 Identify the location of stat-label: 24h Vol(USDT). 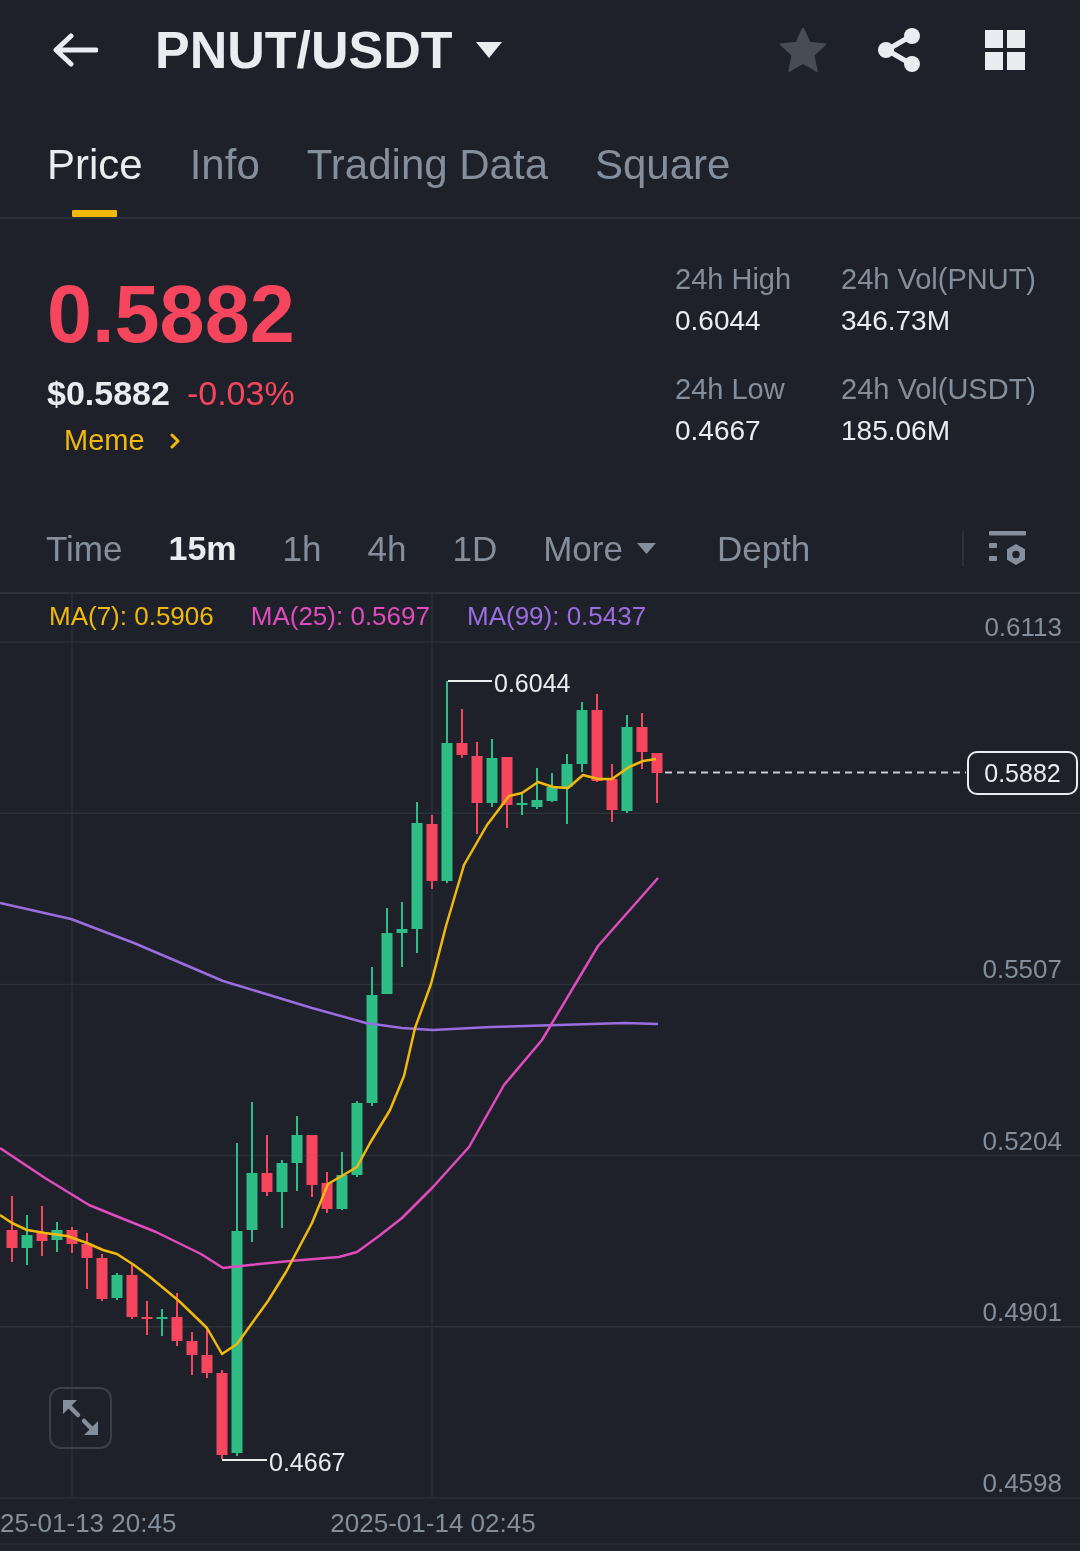
(938, 389).